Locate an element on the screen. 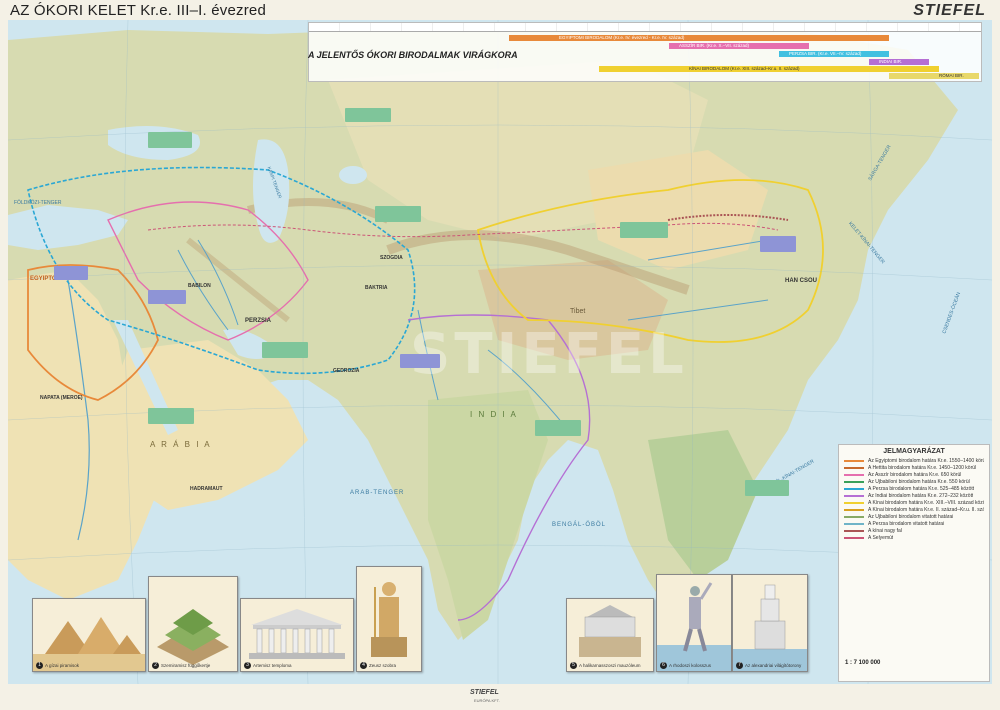  watermark: STIEFEL is located at coordinates (549, 354).